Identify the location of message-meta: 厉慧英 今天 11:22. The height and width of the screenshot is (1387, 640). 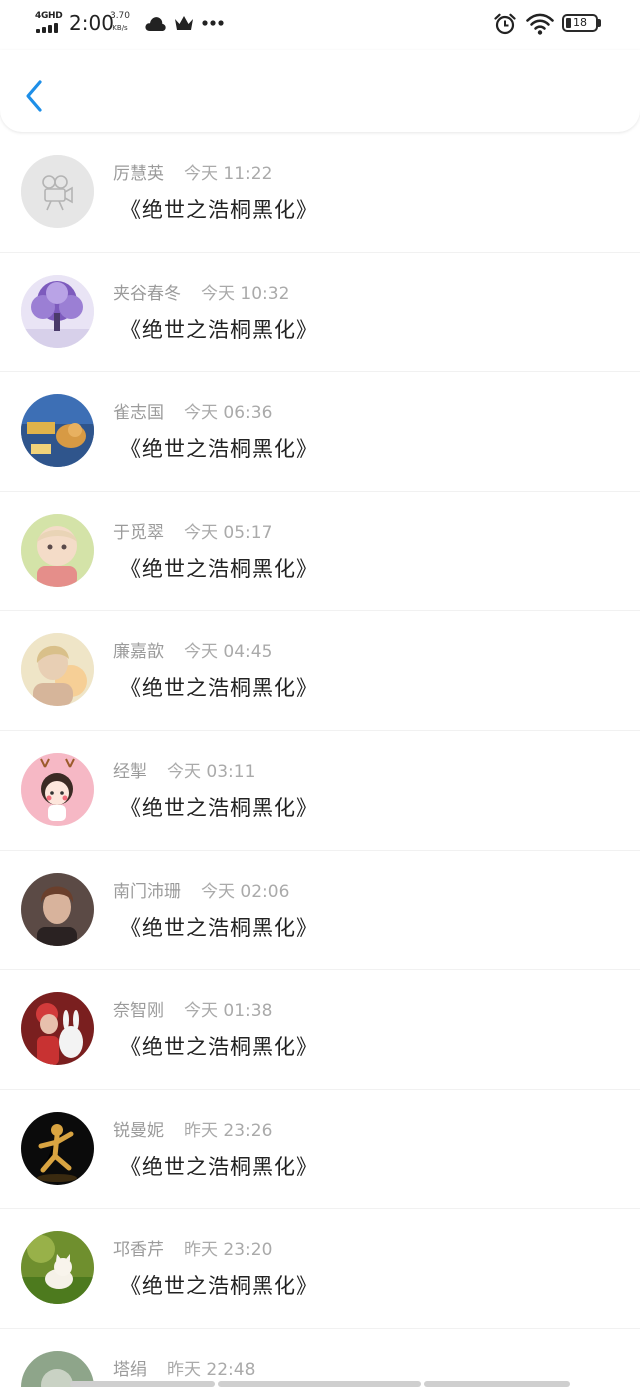
(192, 174).